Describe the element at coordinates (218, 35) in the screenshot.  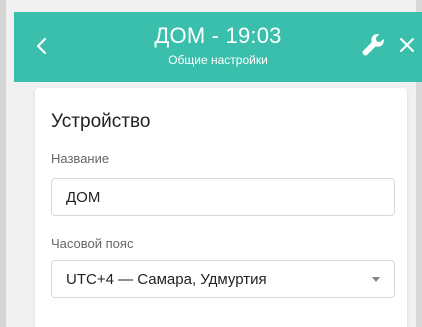
I see `page-title: ДОМ - 19:03` at that location.